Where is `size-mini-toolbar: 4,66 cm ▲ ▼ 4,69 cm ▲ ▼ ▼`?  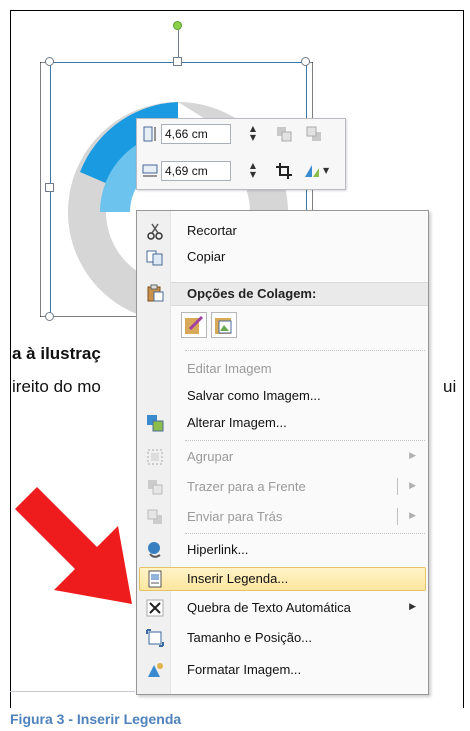
size-mini-toolbar: 4,66 cm ▲ ▼ 4,69 cm ▲ ▼ ▼ is located at coordinates (241, 154).